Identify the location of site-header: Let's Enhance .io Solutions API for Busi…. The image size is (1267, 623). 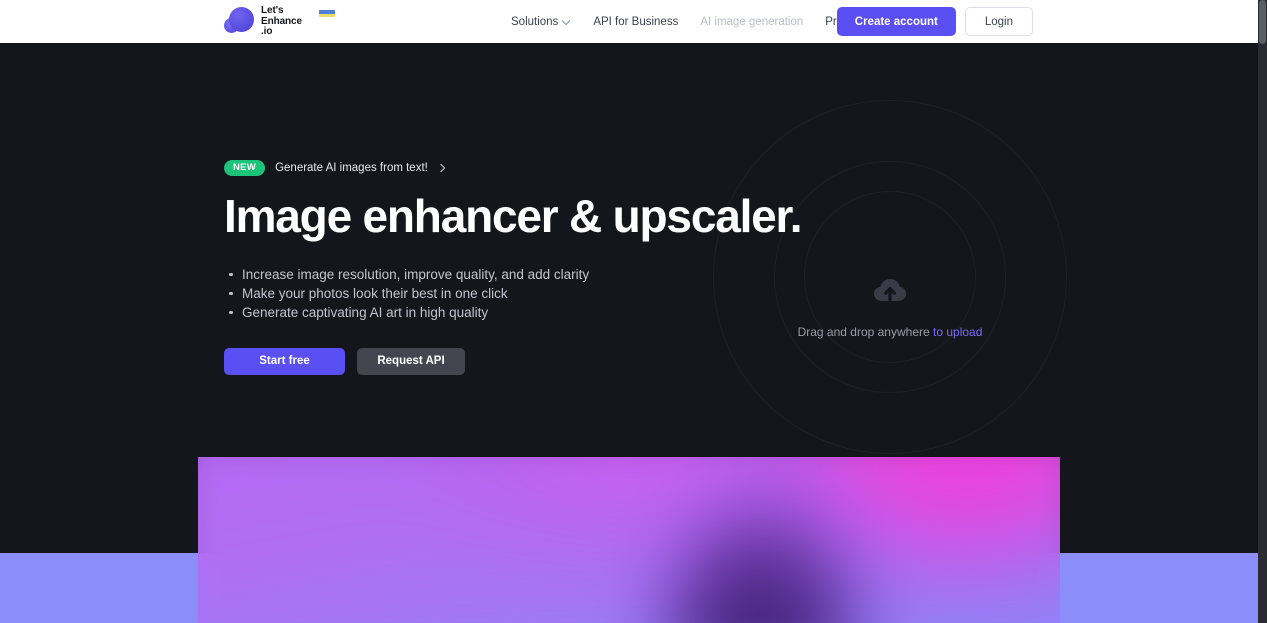
(629, 21).